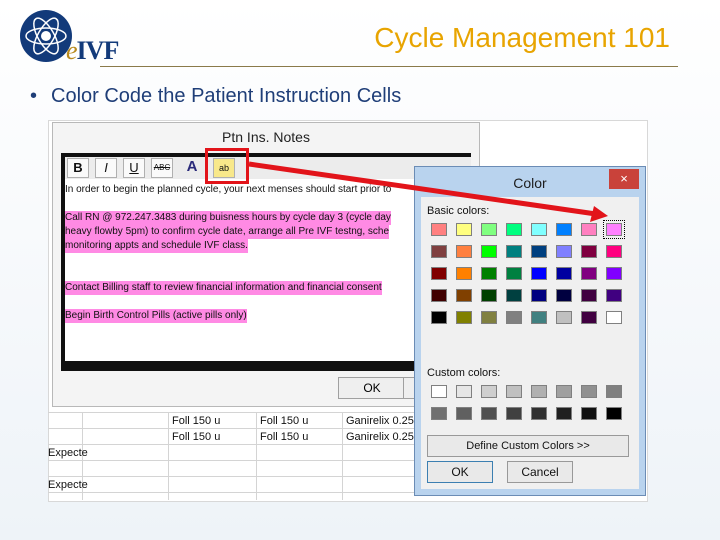 The height and width of the screenshot is (540, 720). Describe the element at coordinates (162, 168) in the screenshot. I see `strikethrough-button: ABC` at that location.